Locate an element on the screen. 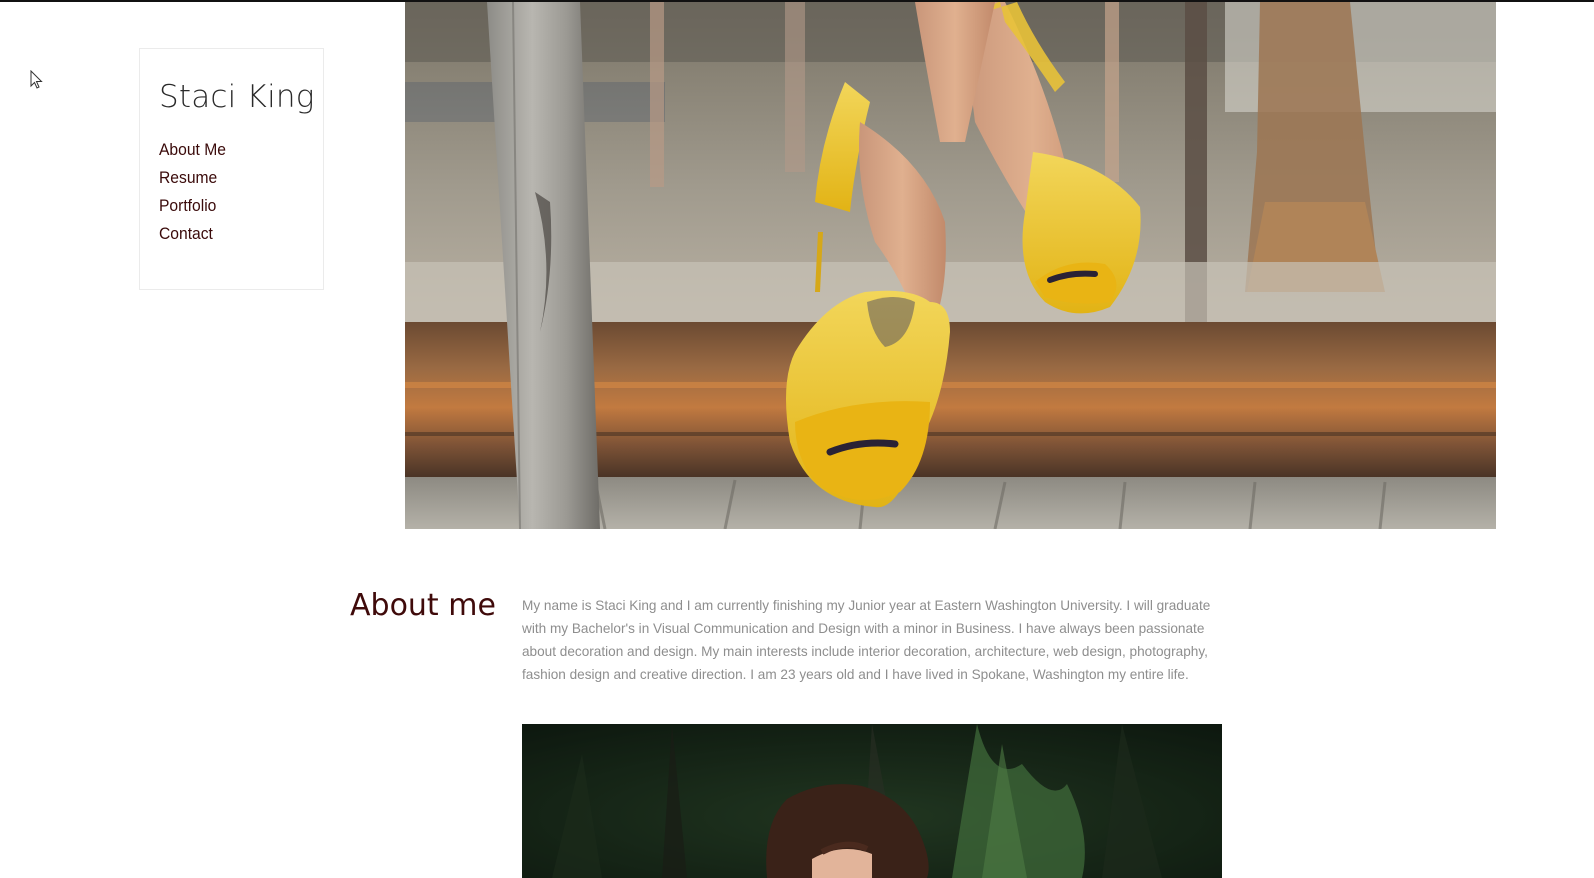  nav-item-about-me: About Me is located at coordinates (192, 150).